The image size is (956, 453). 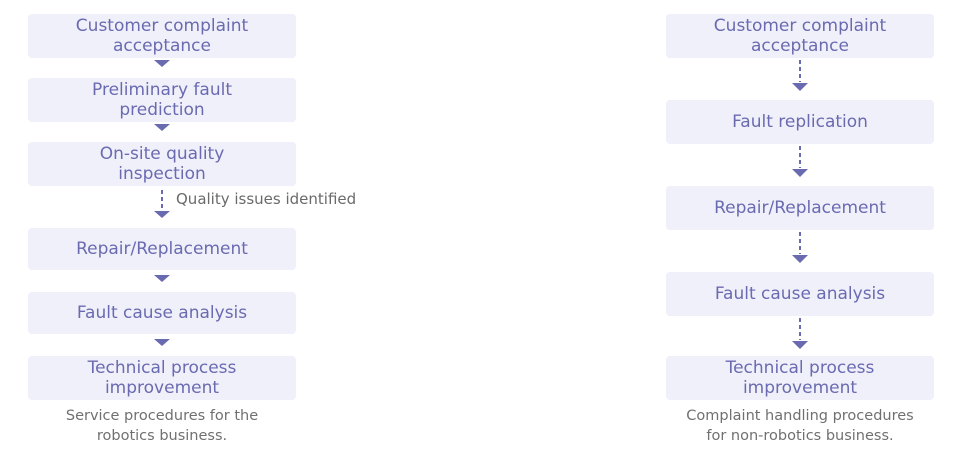 What do you see at coordinates (162, 100) in the screenshot?
I see `step-preliminary-fault-prediction: Preliminary fault prediction` at bounding box center [162, 100].